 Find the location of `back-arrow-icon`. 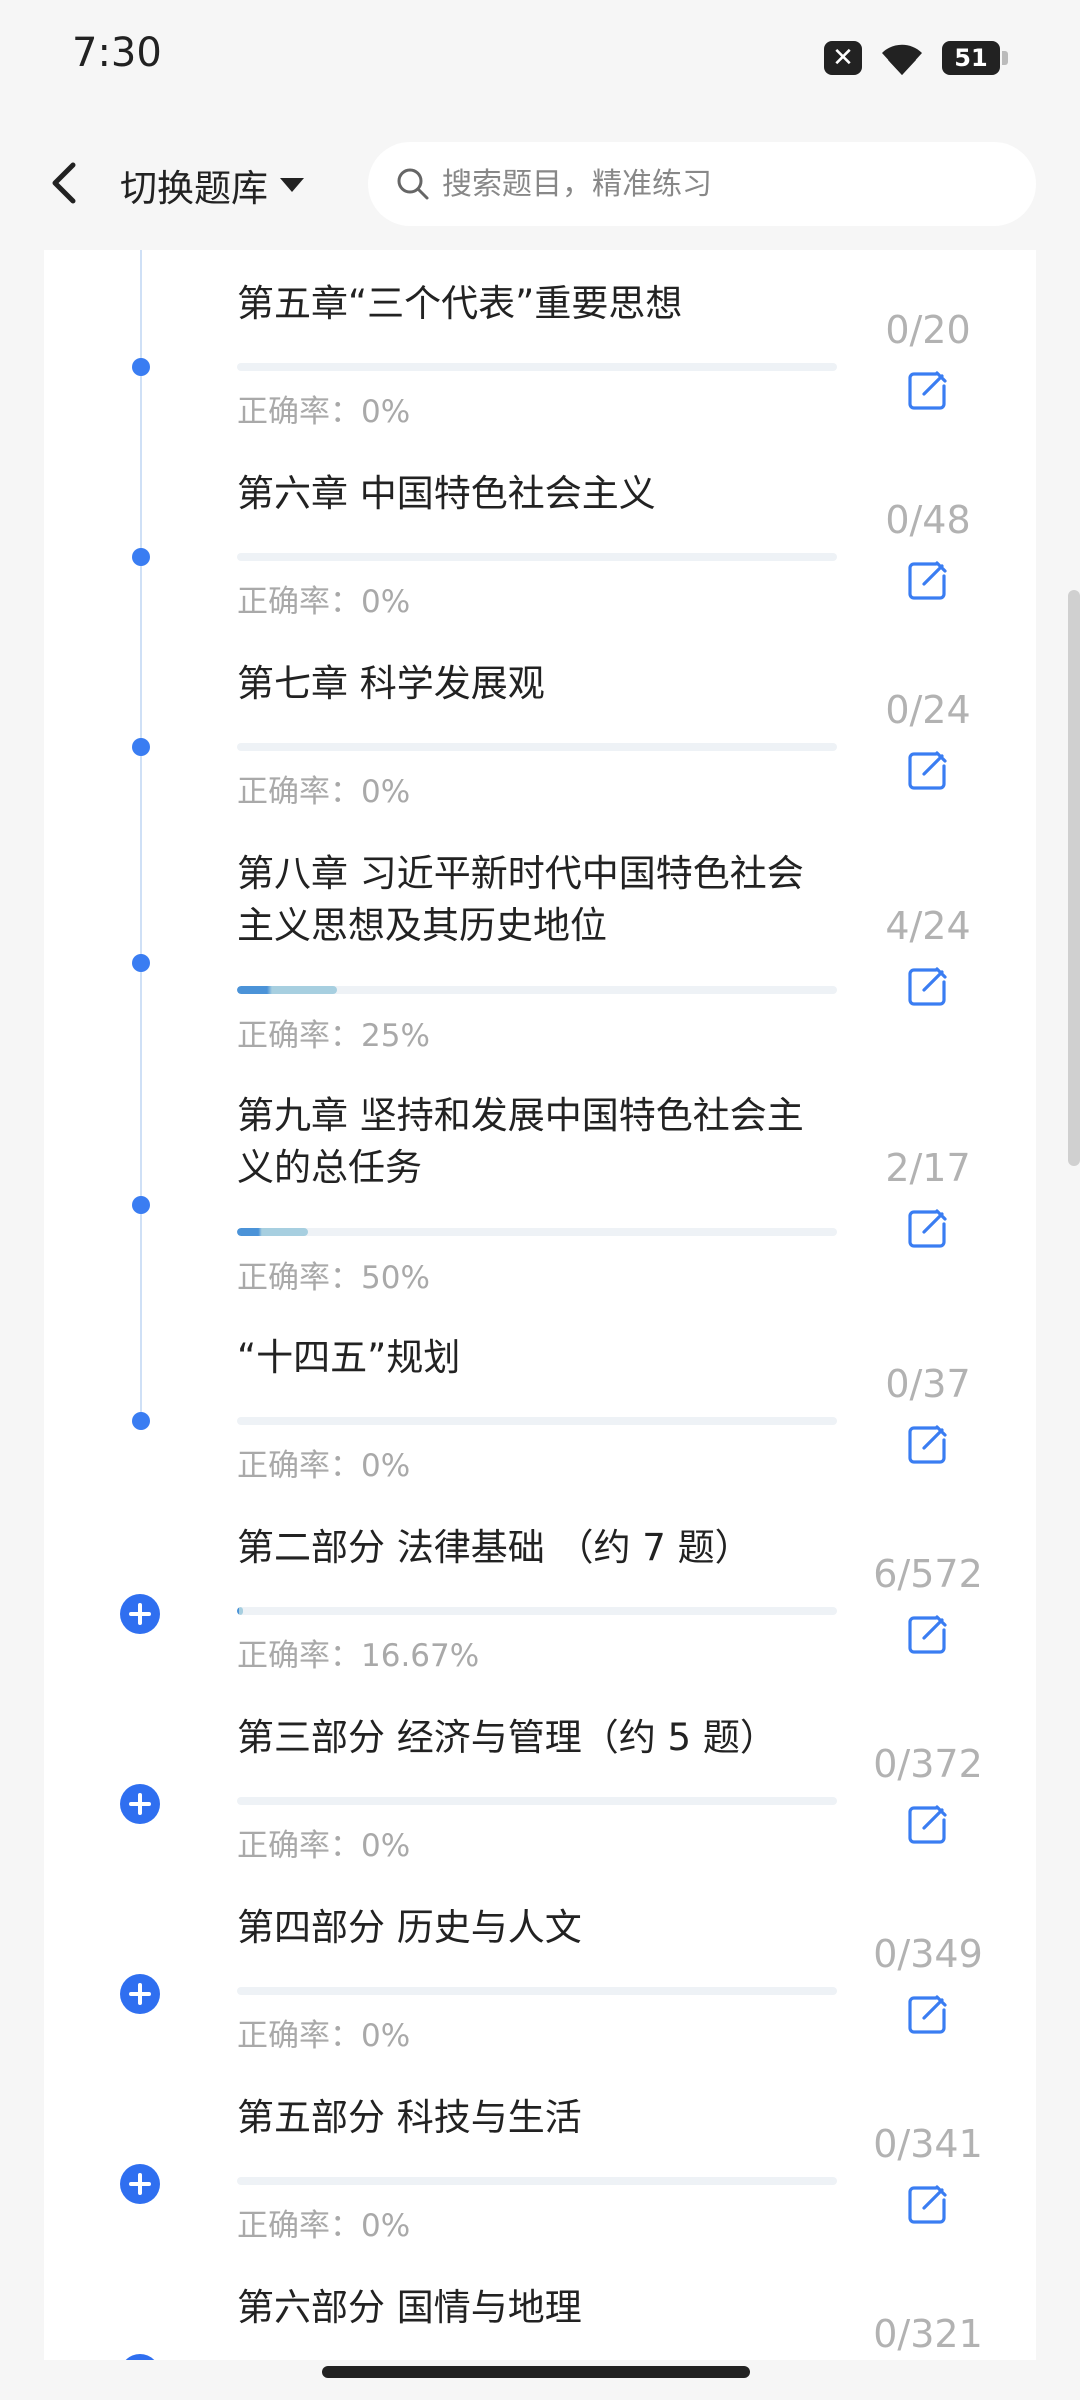

back-arrow-icon is located at coordinates (64, 183).